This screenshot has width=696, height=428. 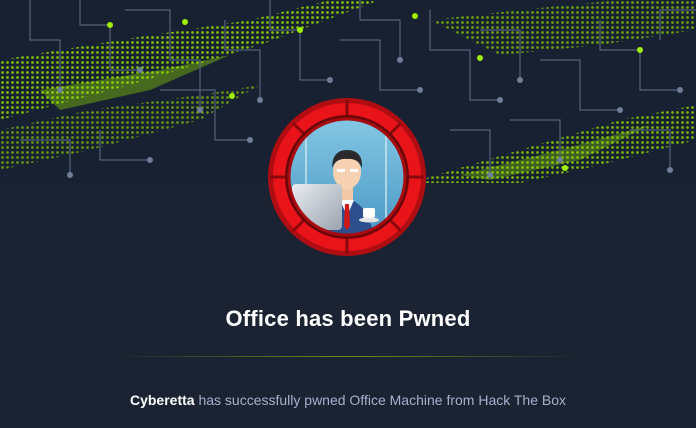 What do you see at coordinates (347, 177) in the screenshot?
I see `machine-avatar` at bounding box center [347, 177].